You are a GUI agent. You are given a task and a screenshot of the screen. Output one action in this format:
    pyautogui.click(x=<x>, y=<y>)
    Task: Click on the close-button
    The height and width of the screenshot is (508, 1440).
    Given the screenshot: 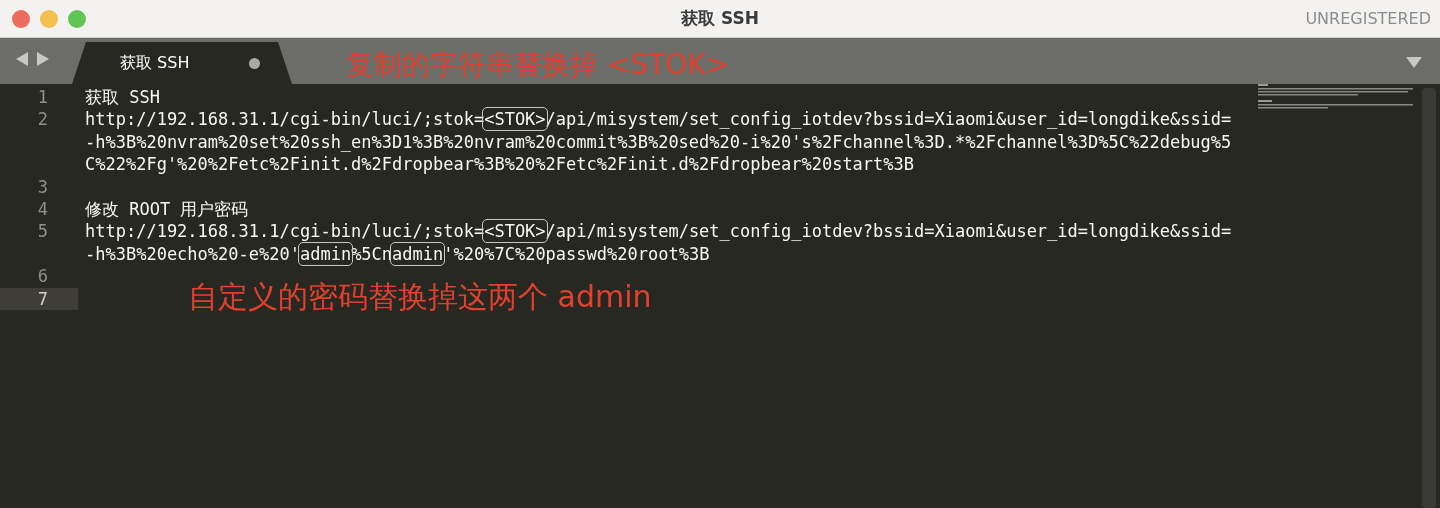 What is the action you would take?
    pyautogui.click(x=21, y=18)
    